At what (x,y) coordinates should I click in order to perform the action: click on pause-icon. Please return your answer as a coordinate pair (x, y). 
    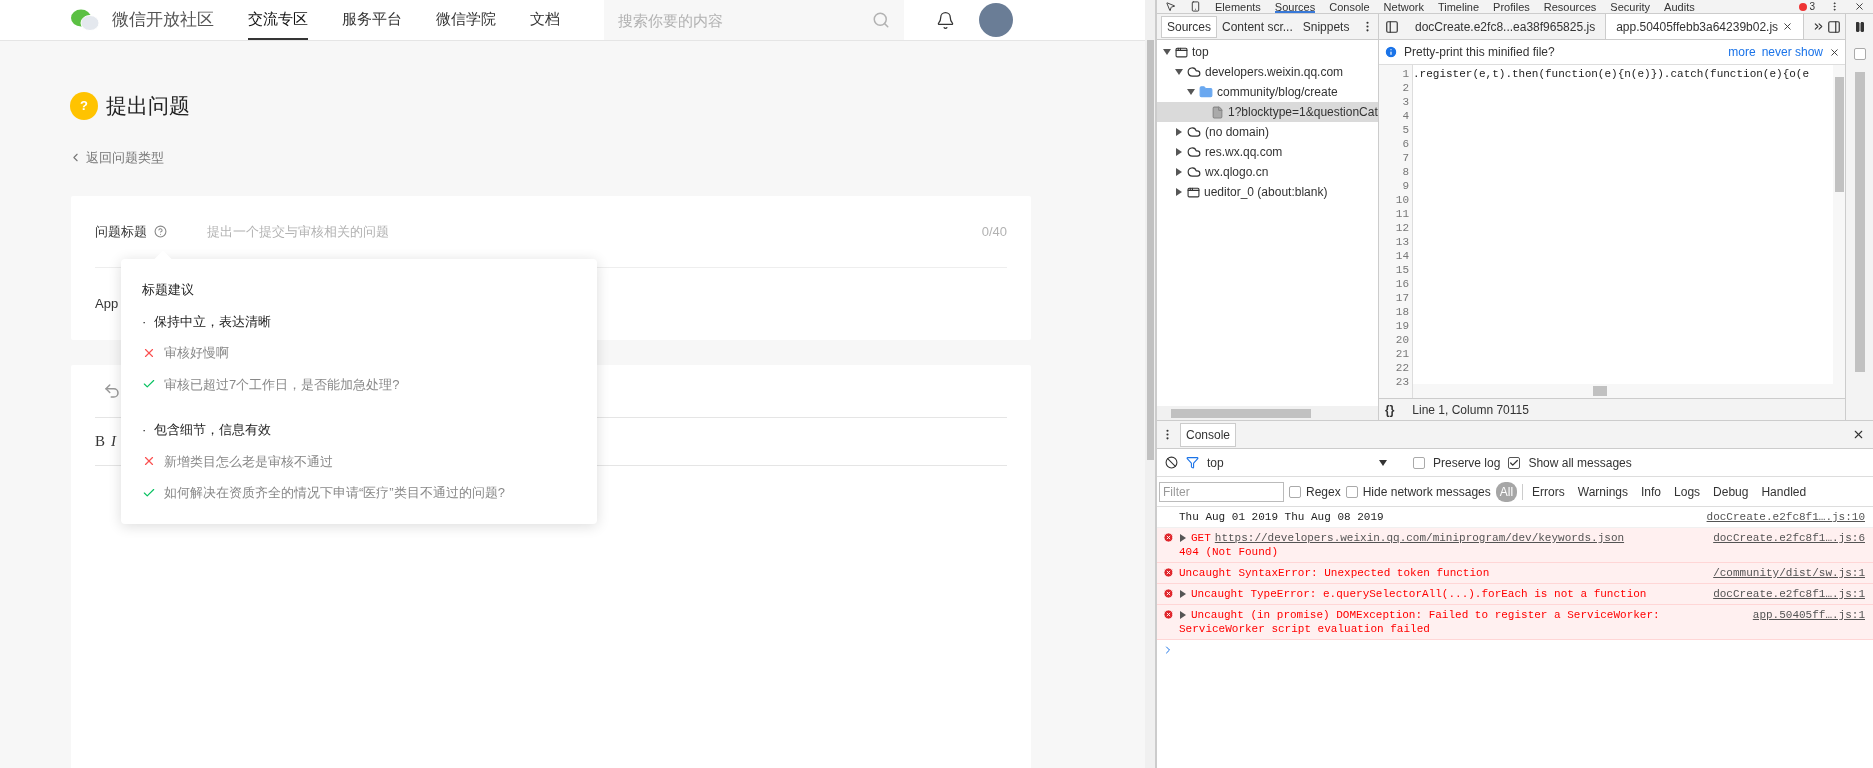
    Looking at the image, I should click on (1859, 27).